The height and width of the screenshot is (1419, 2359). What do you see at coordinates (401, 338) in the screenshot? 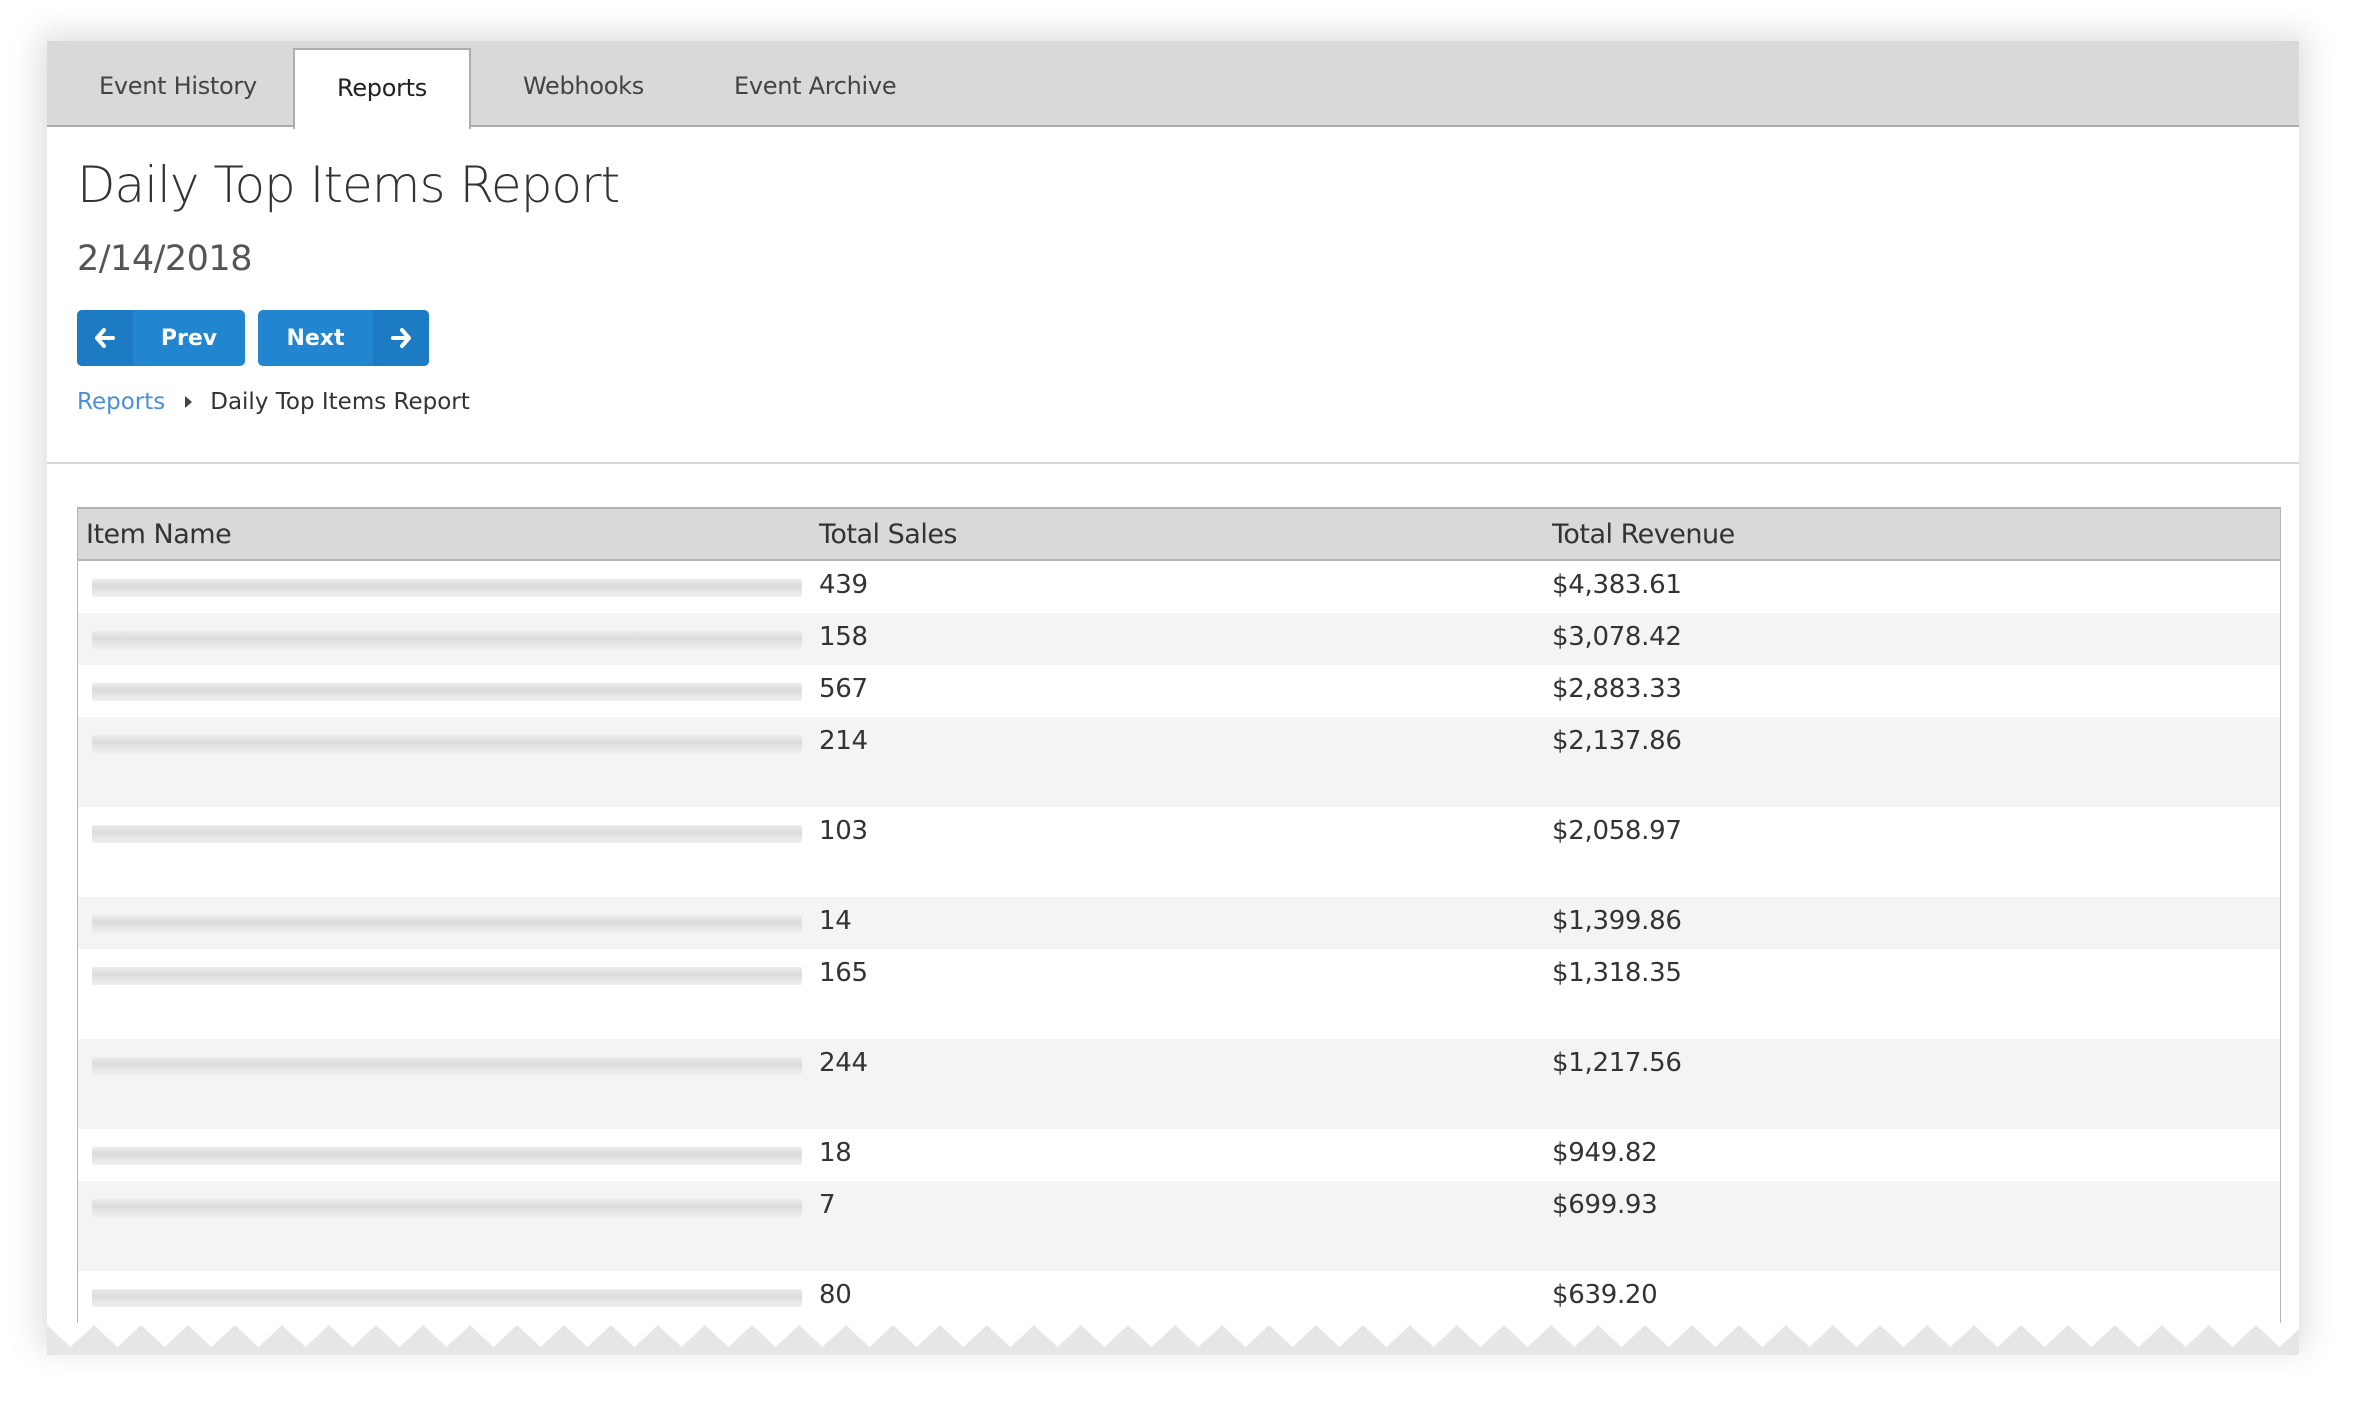
I see `arrow-right-icon` at bounding box center [401, 338].